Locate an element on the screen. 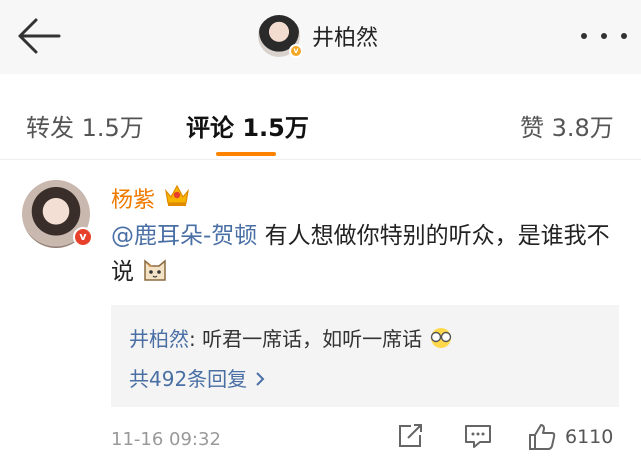 This screenshot has width=641, height=471. tab-comments: 评论 1.5万 is located at coordinates (247, 125).